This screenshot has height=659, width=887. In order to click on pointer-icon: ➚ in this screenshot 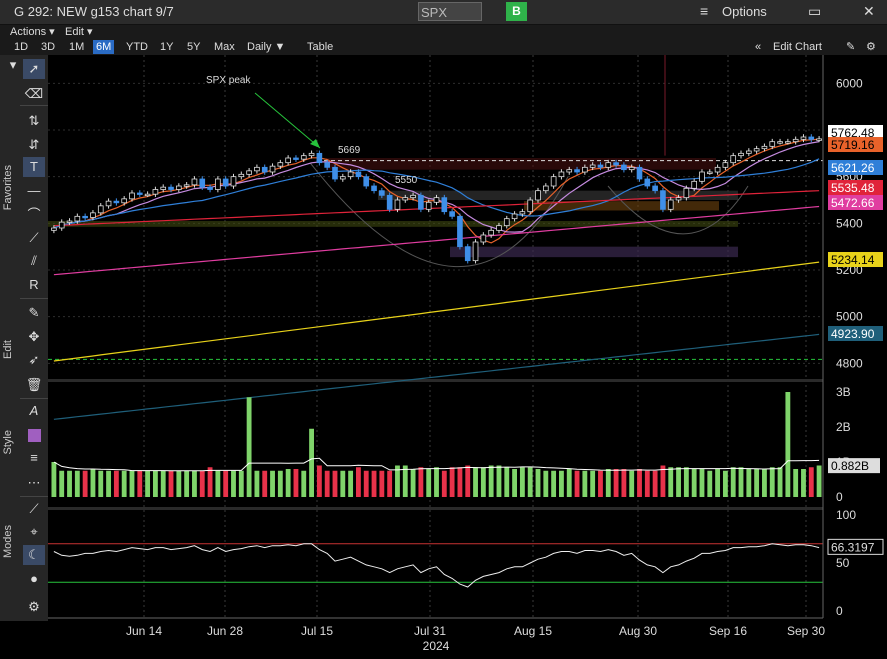, I will do `click(34, 69)`.